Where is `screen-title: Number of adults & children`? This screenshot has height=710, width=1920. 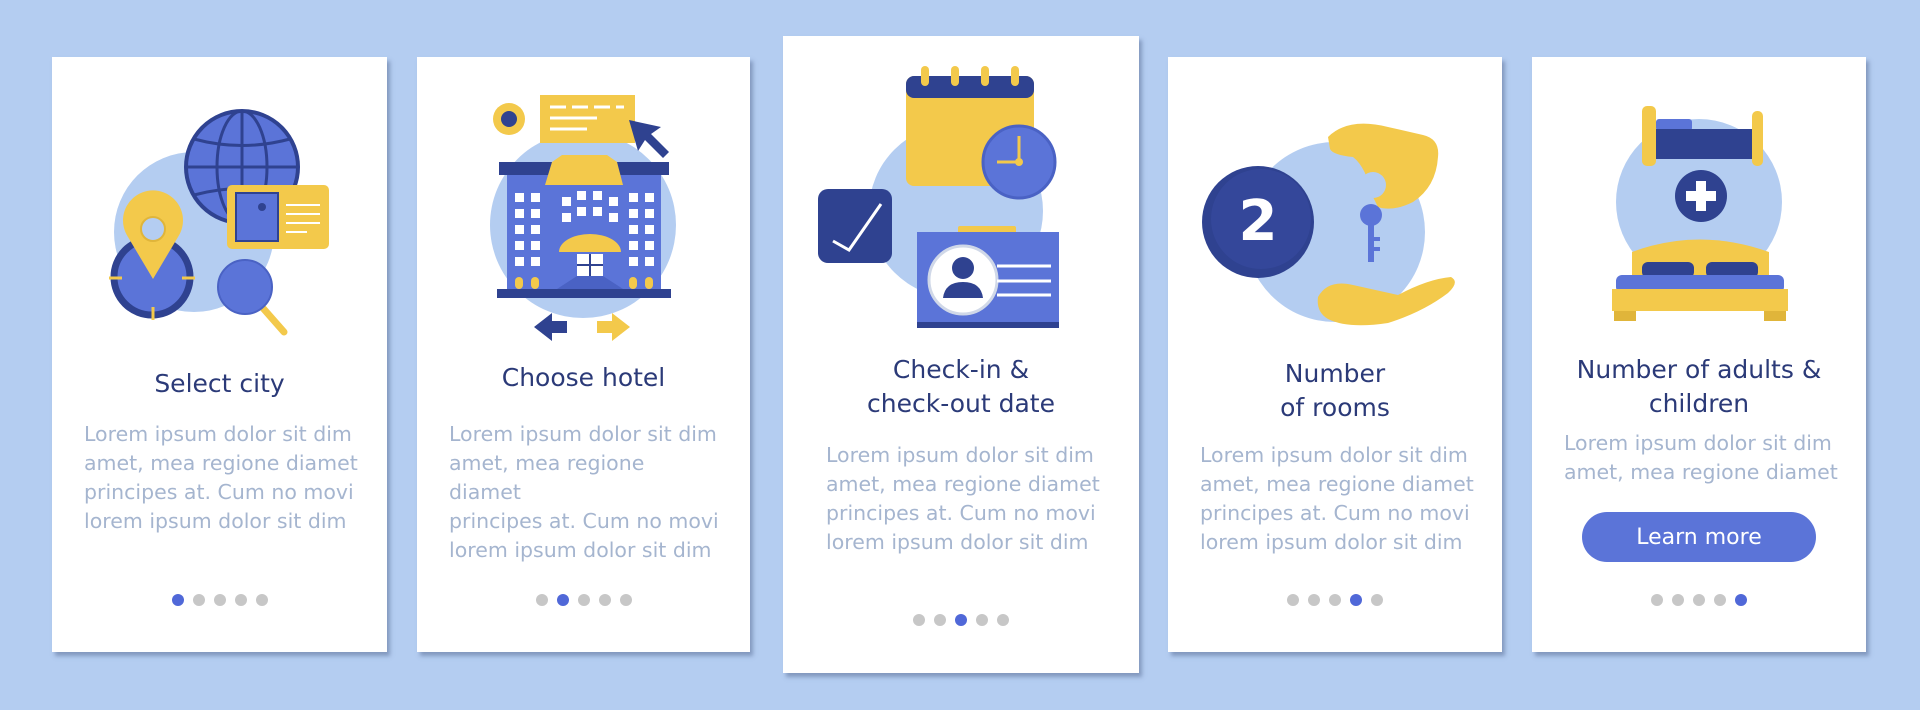 screen-title: Number of adults & children is located at coordinates (1699, 386).